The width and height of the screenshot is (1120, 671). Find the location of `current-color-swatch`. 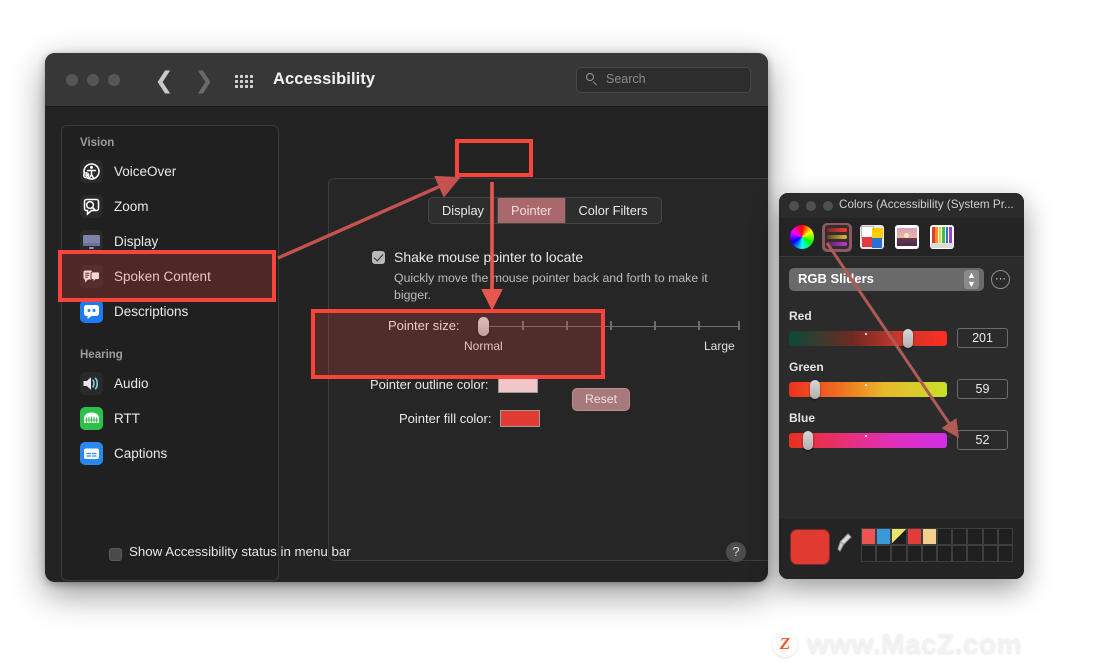

current-color-swatch is located at coordinates (810, 547).